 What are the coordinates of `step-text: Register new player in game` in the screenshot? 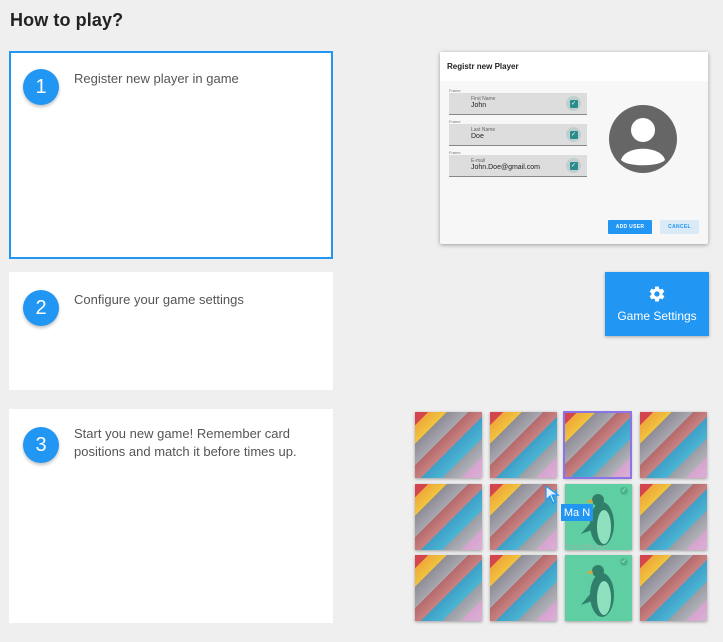 It's located at (156, 78).